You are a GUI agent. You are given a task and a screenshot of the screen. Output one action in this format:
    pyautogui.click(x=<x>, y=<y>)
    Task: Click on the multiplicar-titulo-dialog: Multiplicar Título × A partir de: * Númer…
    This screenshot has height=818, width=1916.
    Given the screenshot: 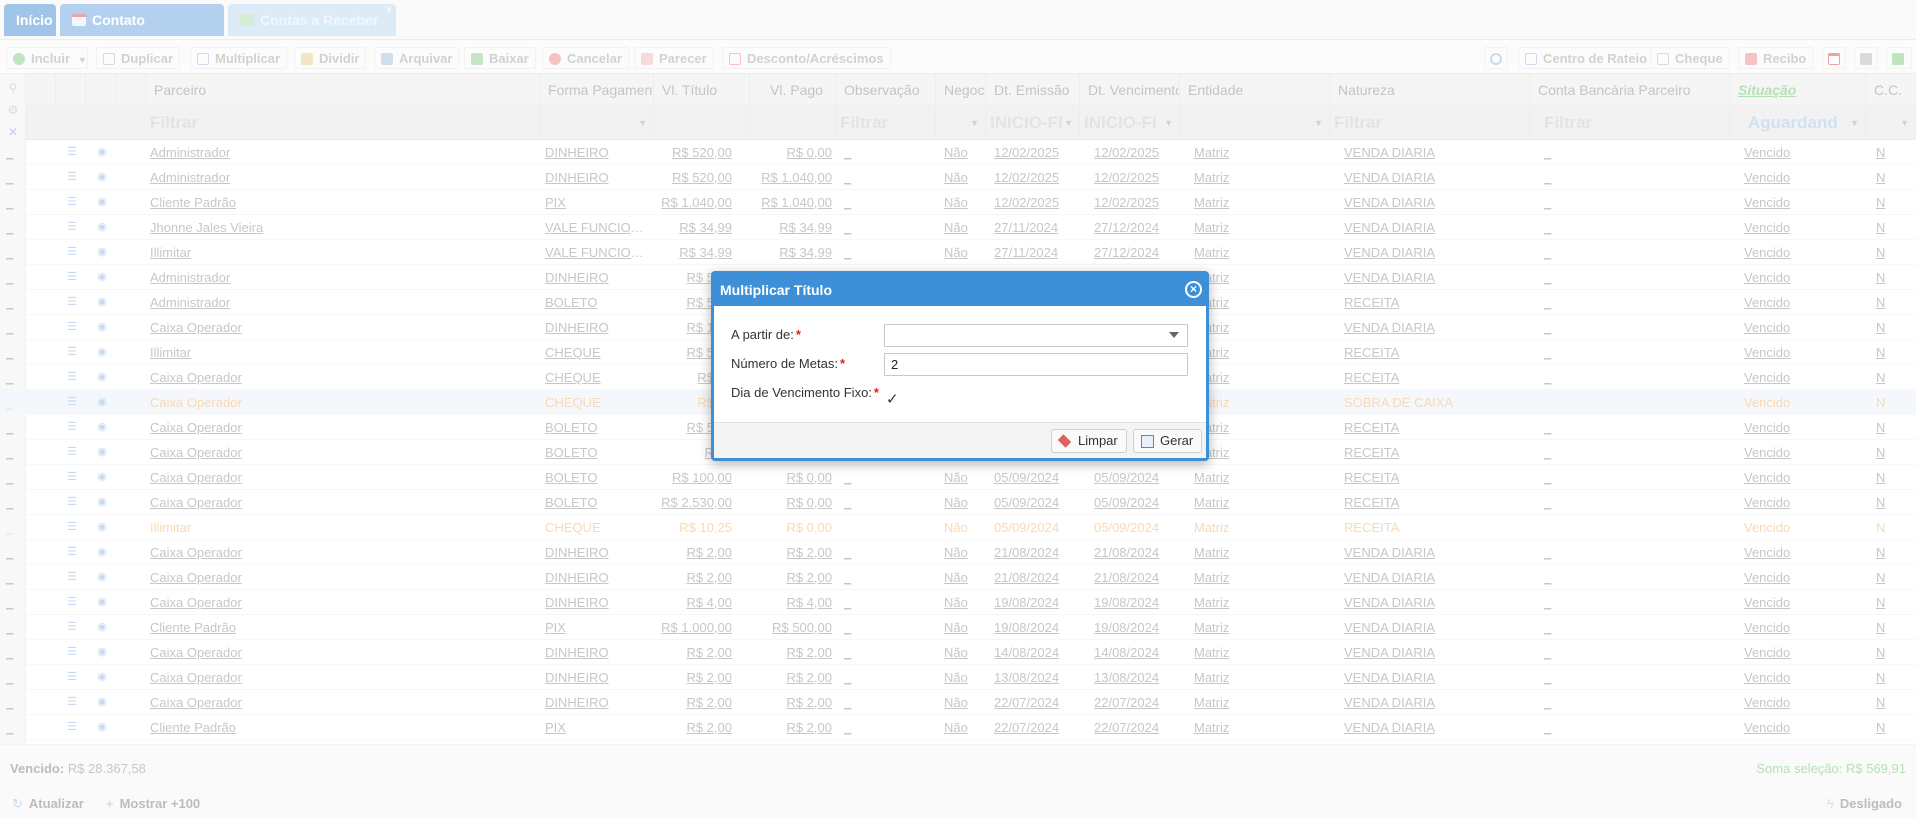 What is the action you would take?
    pyautogui.click(x=960, y=366)
    